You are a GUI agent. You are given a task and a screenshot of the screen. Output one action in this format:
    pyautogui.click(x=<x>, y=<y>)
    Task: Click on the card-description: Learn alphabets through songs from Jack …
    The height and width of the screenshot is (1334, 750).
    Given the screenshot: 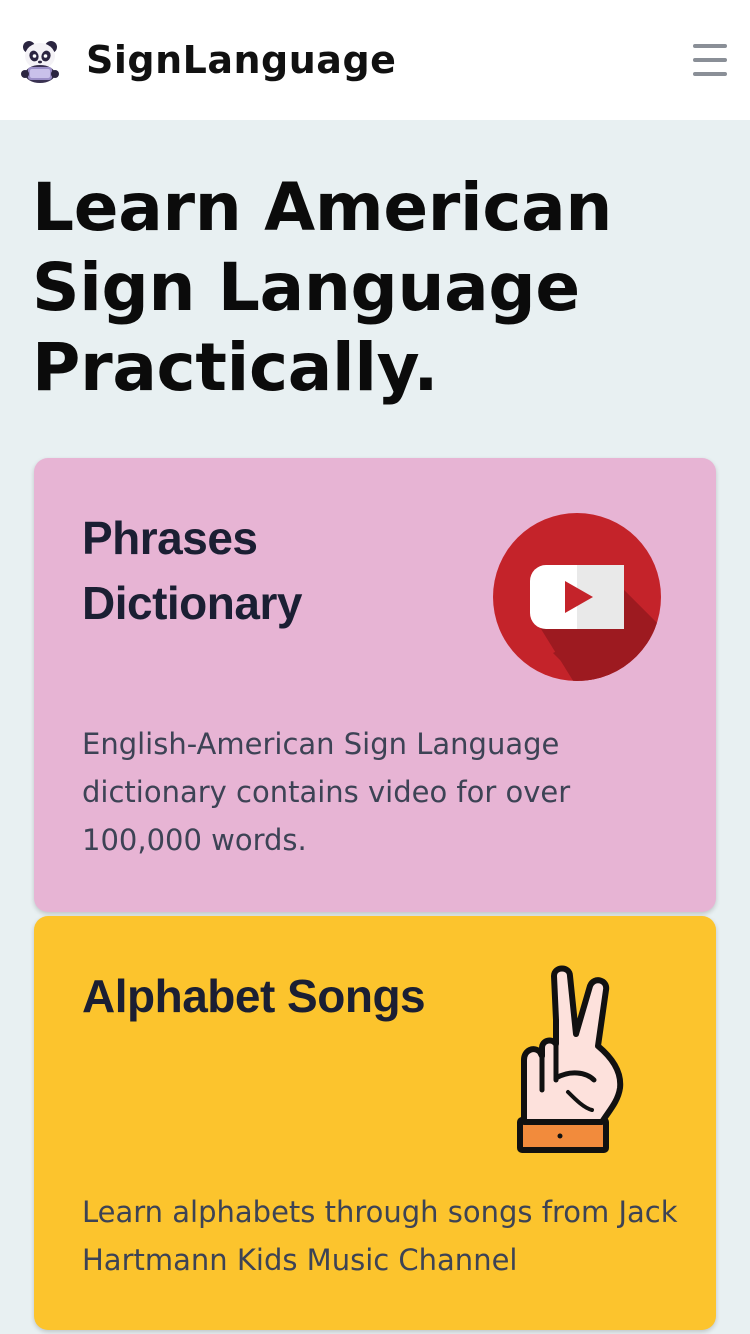 What is the action you would take?
    pyautogui.click(x=380, y=1236)
    